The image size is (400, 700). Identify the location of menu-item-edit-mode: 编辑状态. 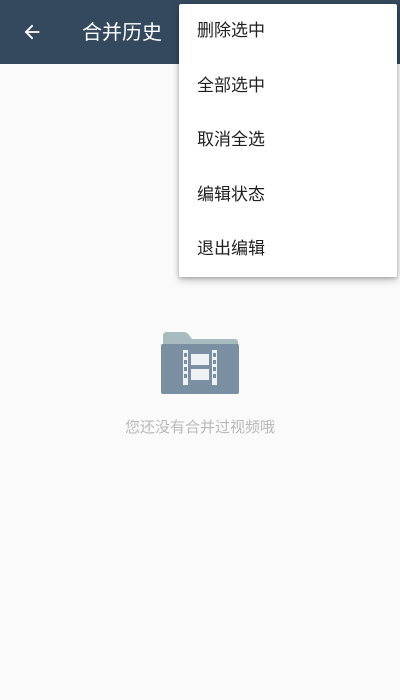
(288, 195).